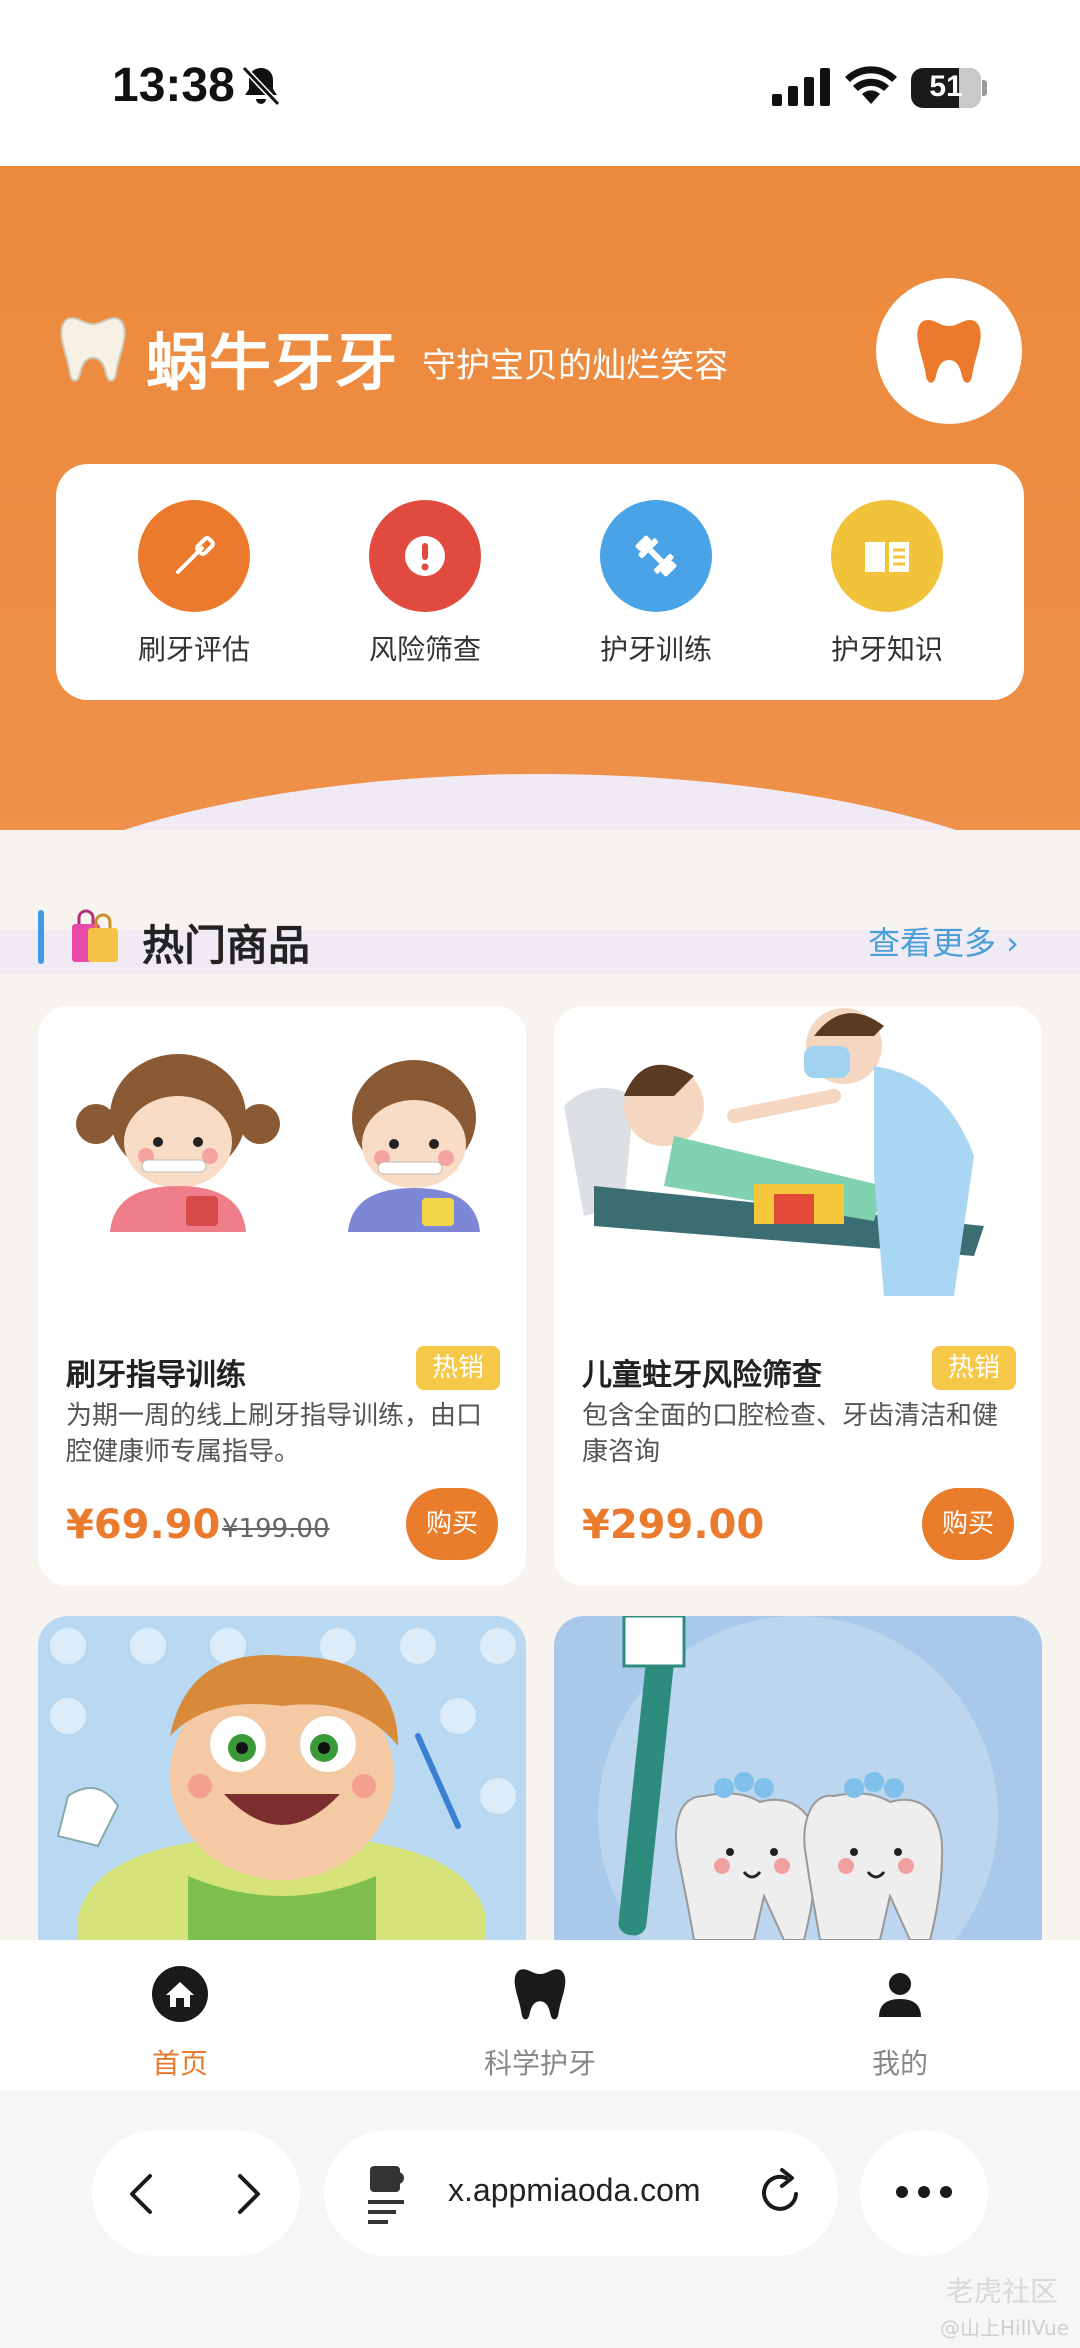 This screenshot has height=2348, width=1080. I want to click on see-more-link: 查看更多 ›, so click(943, 941).